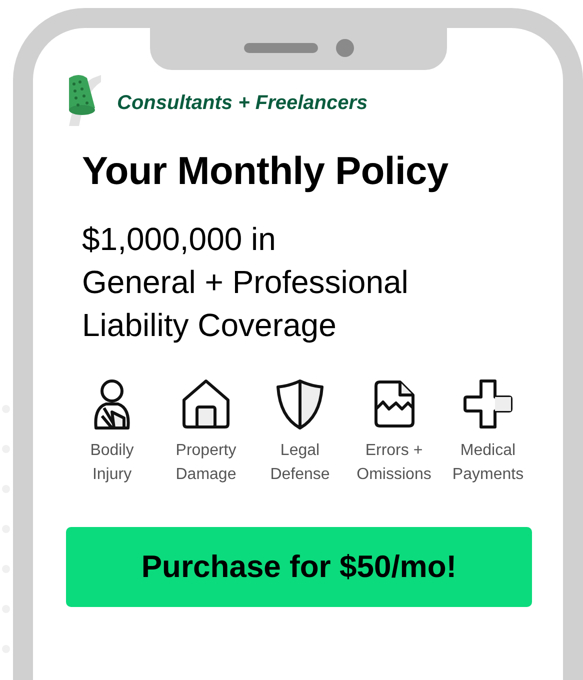 This screenshot has height=680, width=583. I want to click on brand-name: Consultants + Freelancers, so click(242, 103).